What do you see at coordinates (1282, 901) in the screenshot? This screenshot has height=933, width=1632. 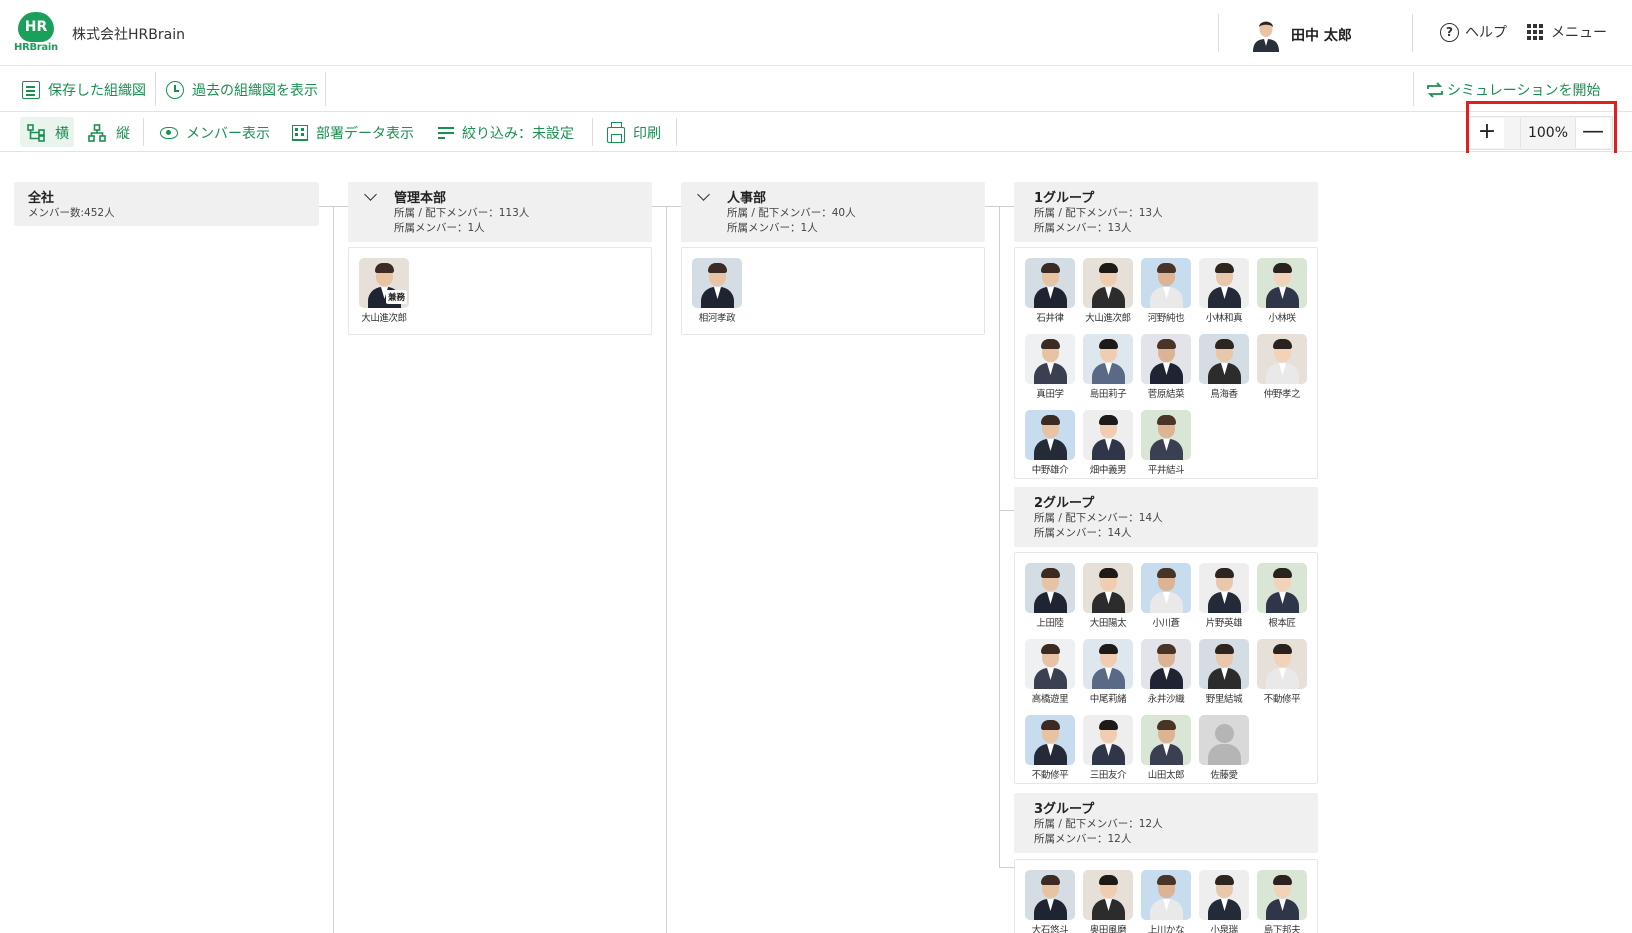 I see `member-card: 島下邦夫` at bounding box center [1282, 901].